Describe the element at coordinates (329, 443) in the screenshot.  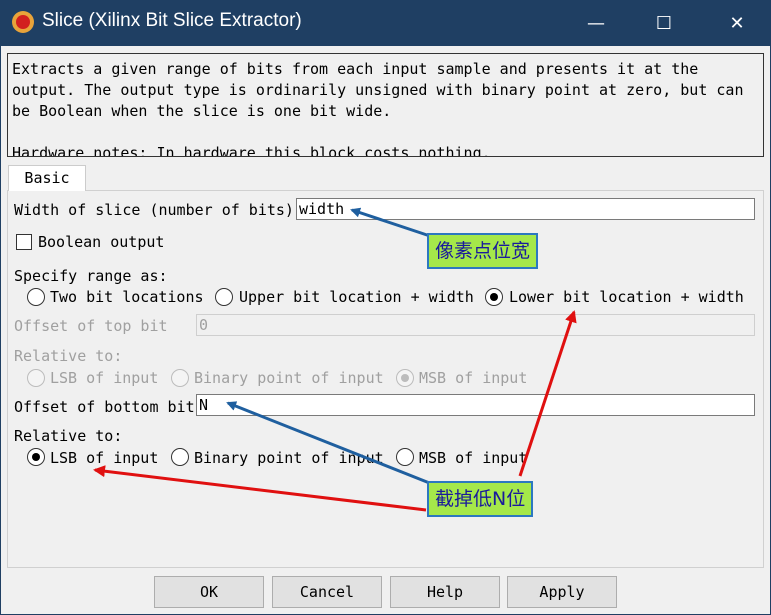
I see `arrow-to-offset-bottom-input` at that location.